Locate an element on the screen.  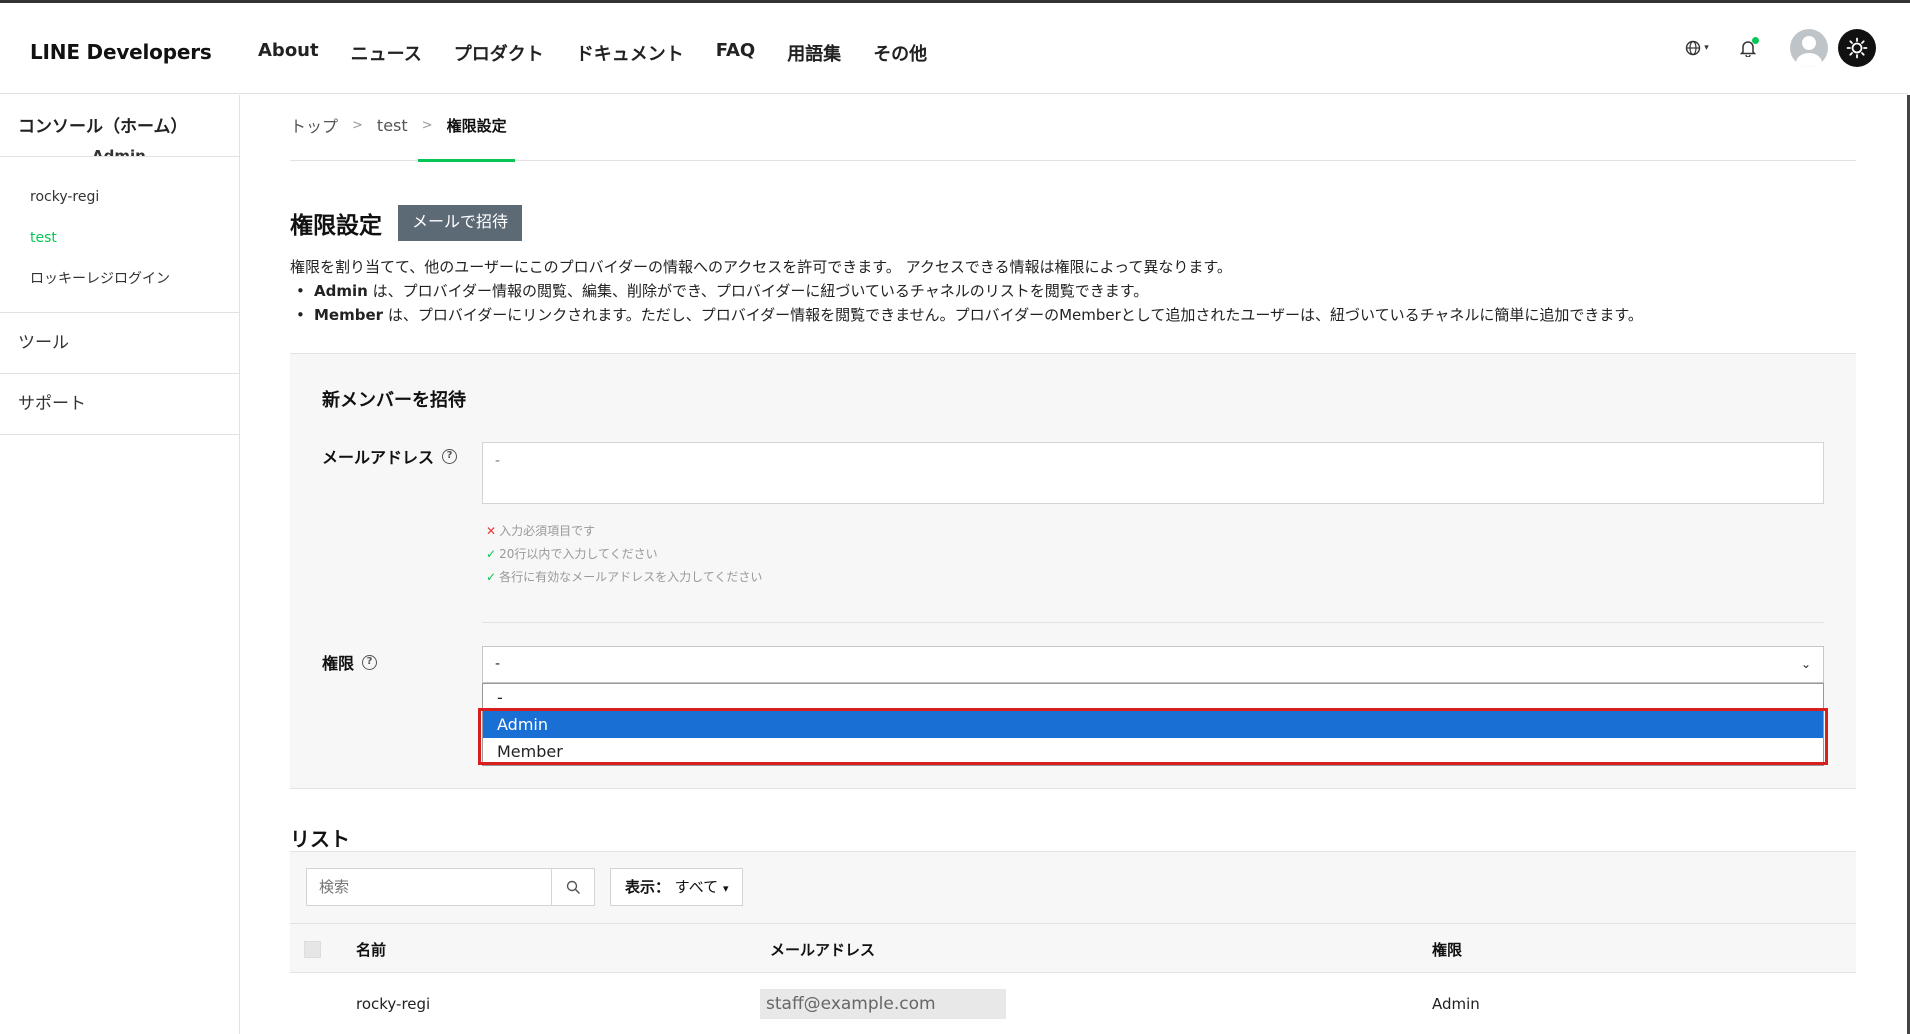
sidebar-provider-list: rocky-regi test ロッキーレジログイン is located at coordinates (119, 235).